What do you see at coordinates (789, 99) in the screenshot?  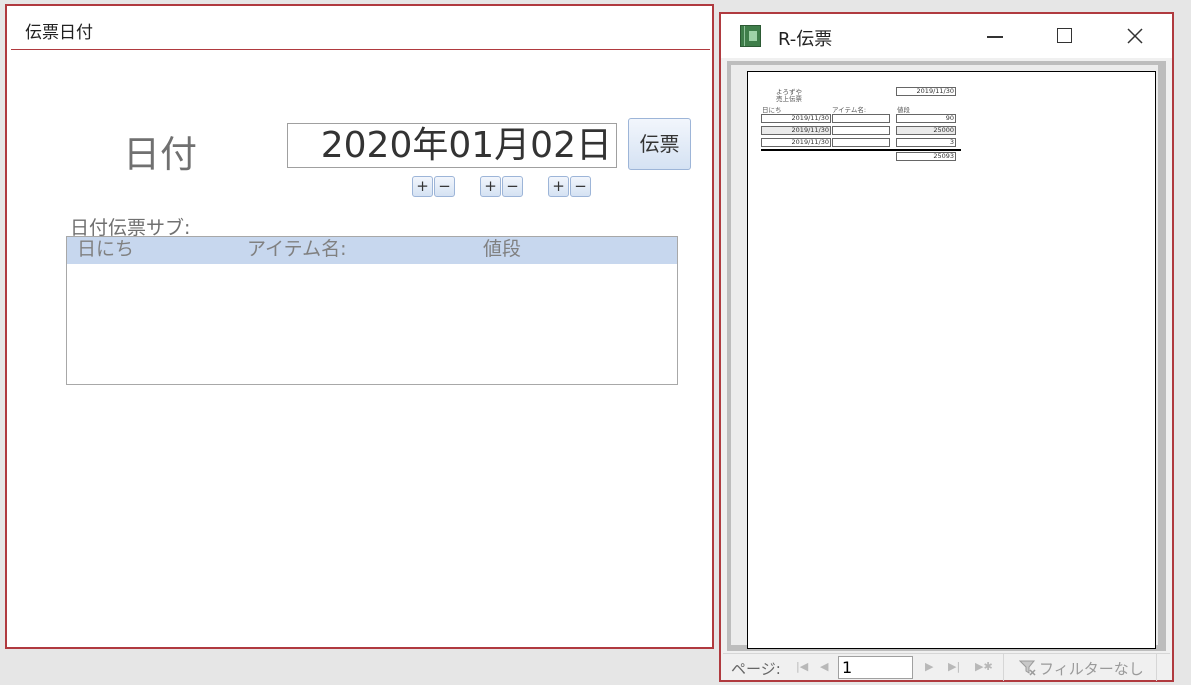 I see `report-slip-title: 売上伝票` at bounding box center [789, 99].